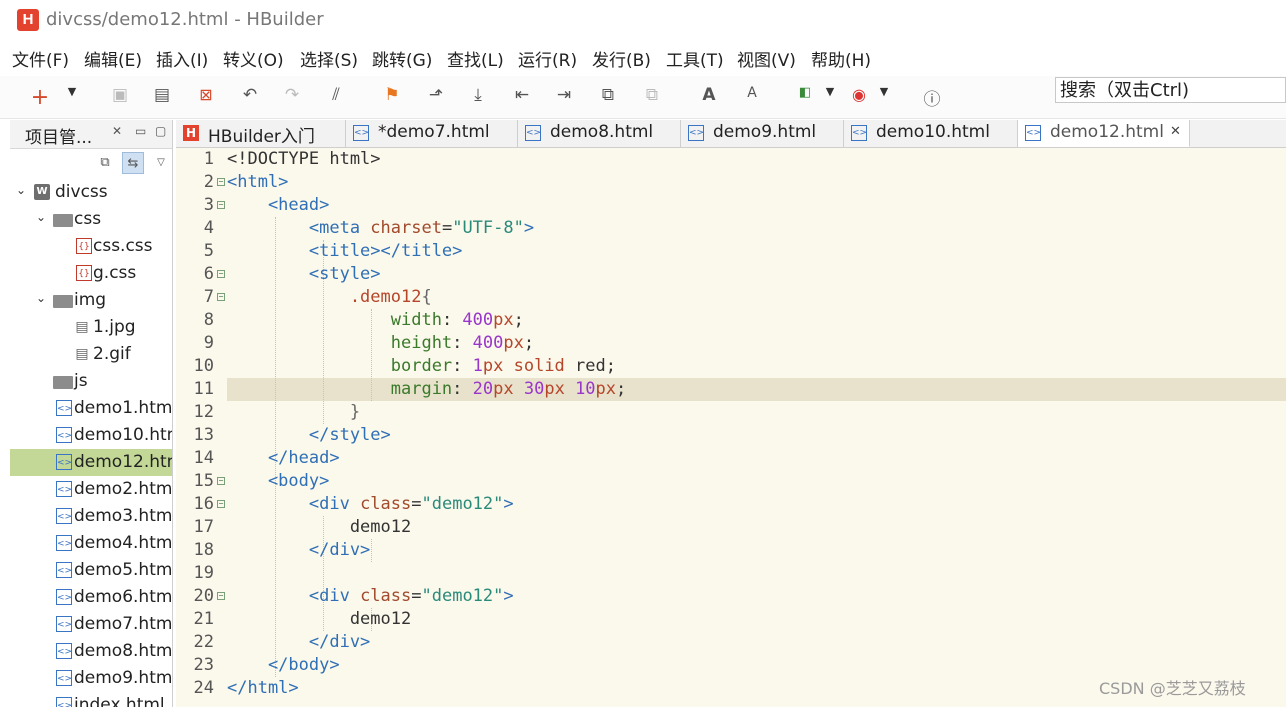 Image resolution: width=1286 pixels, height=707 pixels. Describe the element at coordinates (1104, 133) in the screenshot. I see `tab-demo12: <> demo12.html ✕` at that location.